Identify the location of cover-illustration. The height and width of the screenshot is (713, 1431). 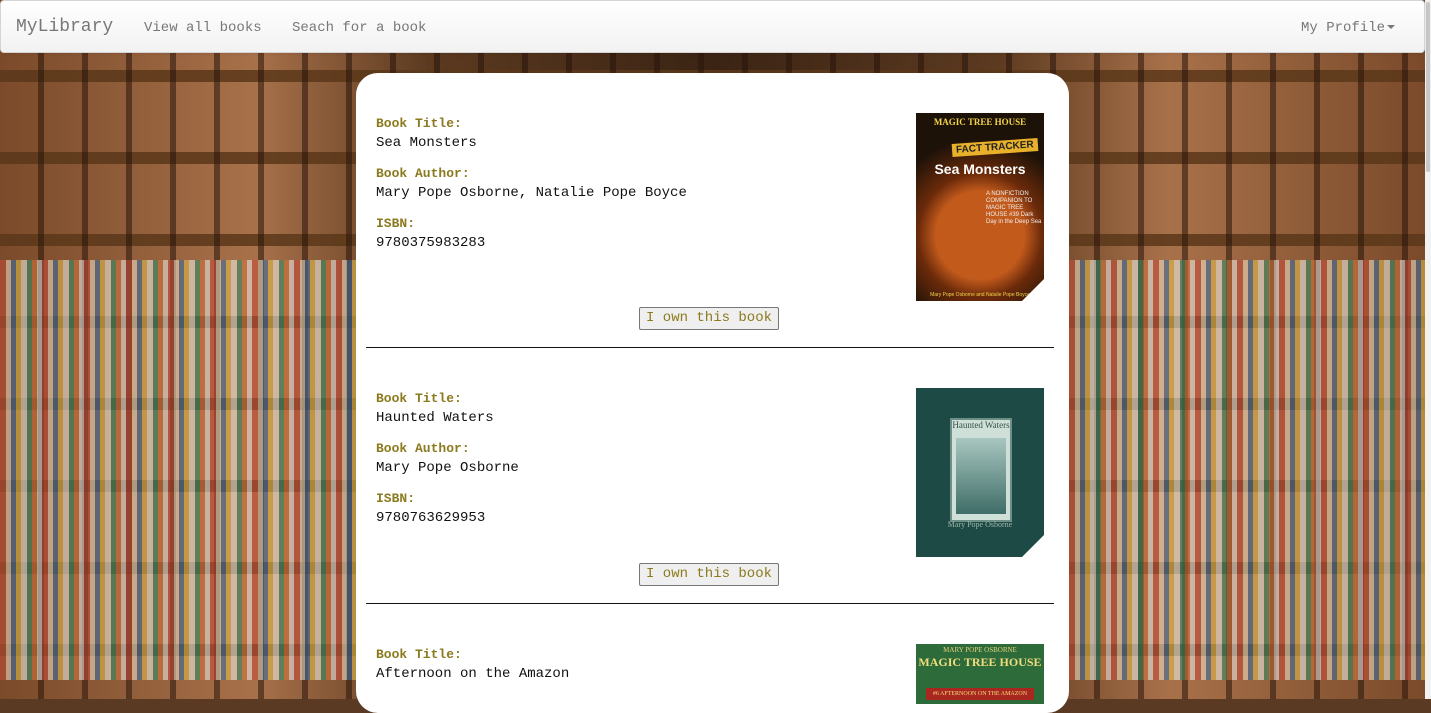
(981, 476).